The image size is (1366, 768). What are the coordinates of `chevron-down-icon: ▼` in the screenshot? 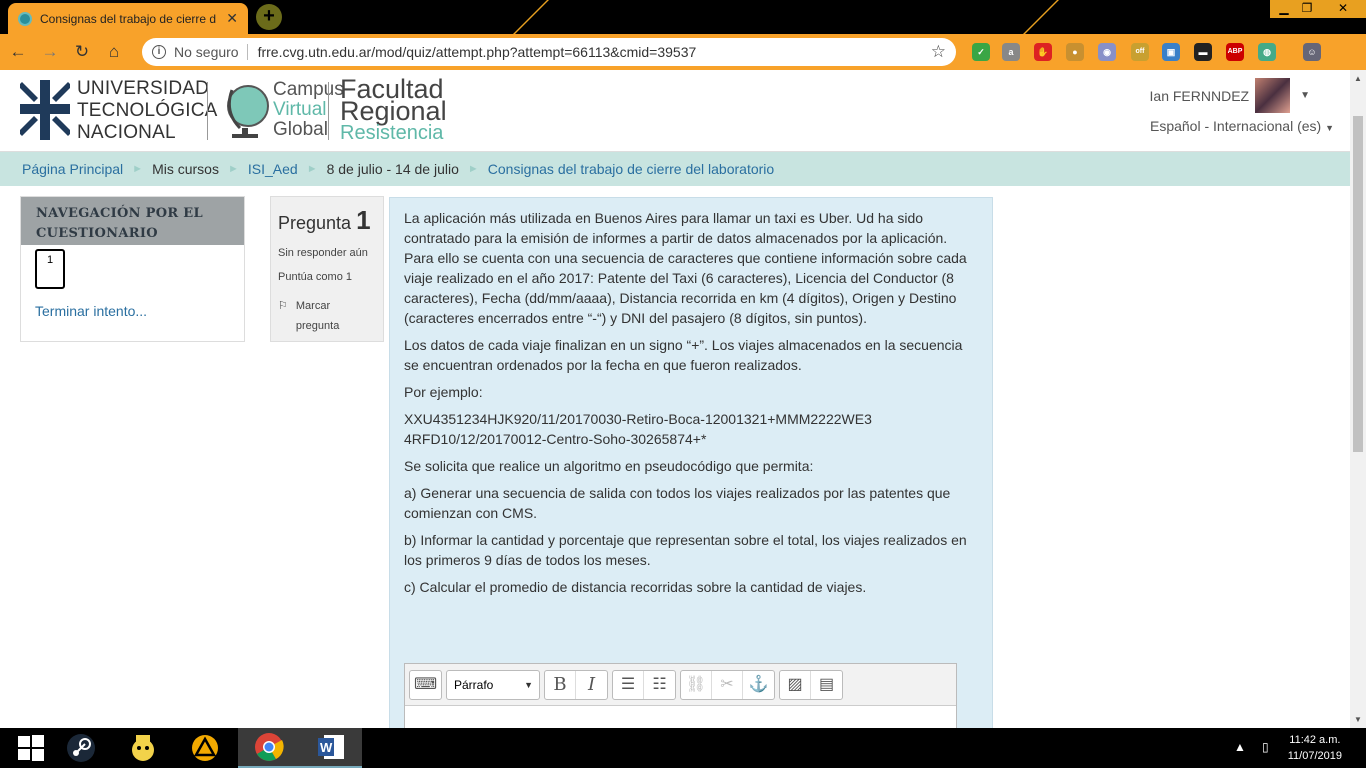 It's located at (1305, 95).